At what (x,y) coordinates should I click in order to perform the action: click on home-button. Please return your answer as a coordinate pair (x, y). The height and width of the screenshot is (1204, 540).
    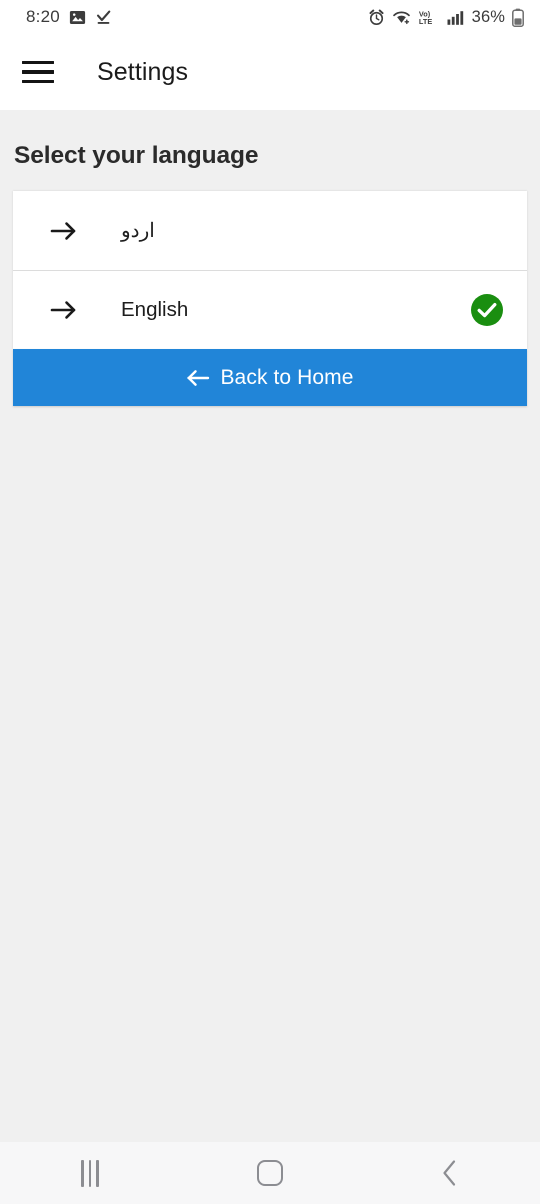
    Looking at the image, I should click on (270, 1173).